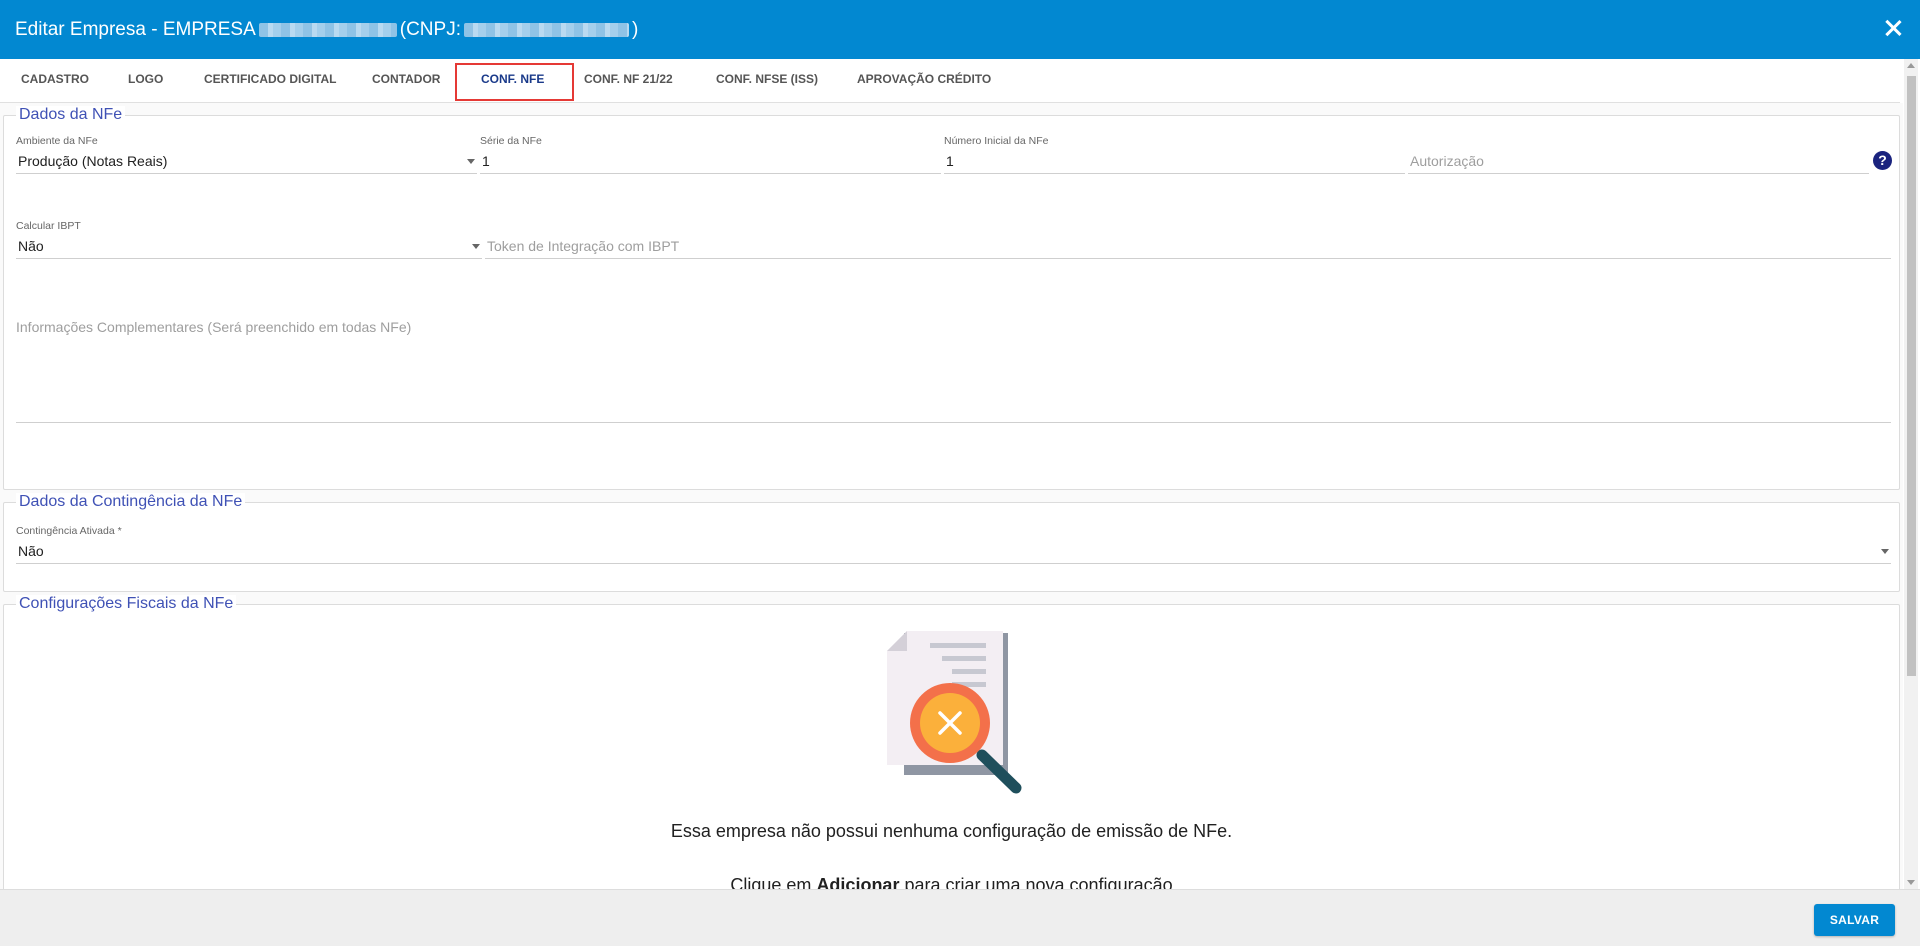  What do you see at coordinates (145, 81) in the screenshot?
I see `tab-logo: LOGO` at bounding box center [145, 81].